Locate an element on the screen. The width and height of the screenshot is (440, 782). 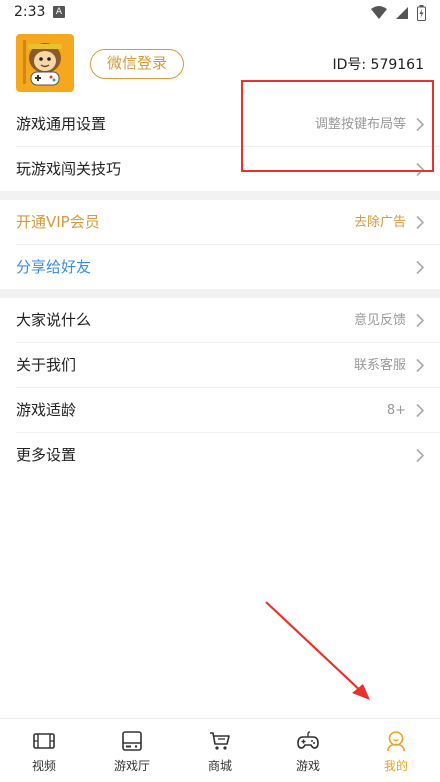
menu-item-value: 8+ is located at coordinates (396, 410).